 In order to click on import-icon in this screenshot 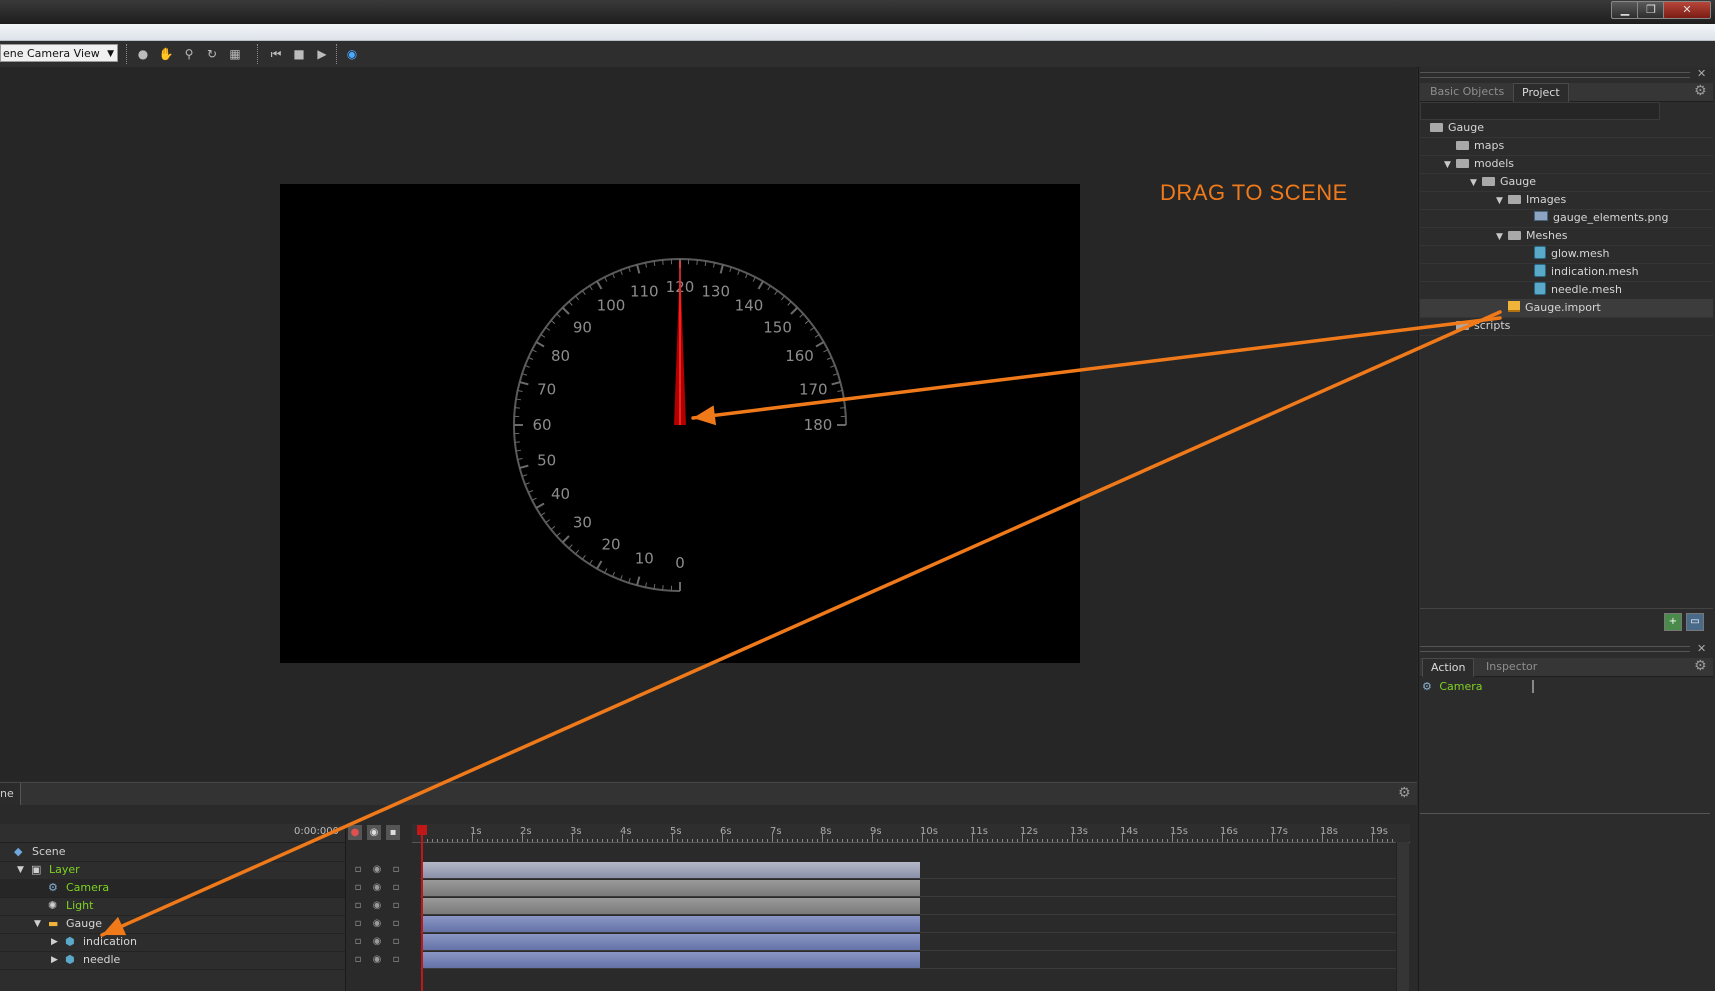, I will do `click(1514, 306)`.